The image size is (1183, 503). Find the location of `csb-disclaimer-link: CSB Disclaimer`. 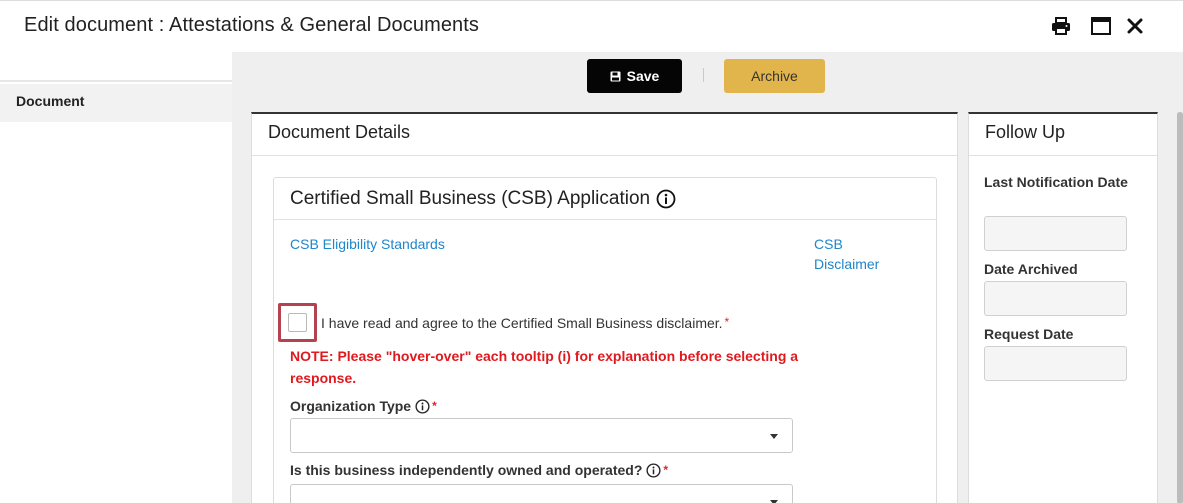

csb-disclaimer-link: CSB Disclaimer is located at coordinates (854, 254).